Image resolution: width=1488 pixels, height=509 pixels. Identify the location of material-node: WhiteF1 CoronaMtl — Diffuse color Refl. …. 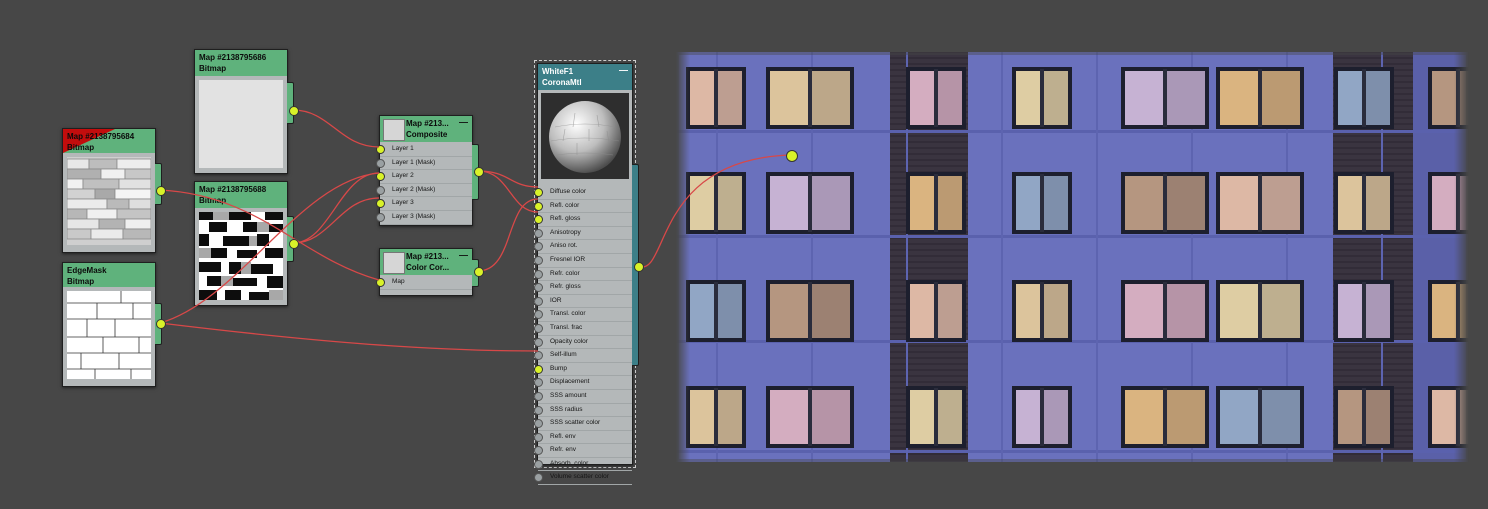
(586, 274).